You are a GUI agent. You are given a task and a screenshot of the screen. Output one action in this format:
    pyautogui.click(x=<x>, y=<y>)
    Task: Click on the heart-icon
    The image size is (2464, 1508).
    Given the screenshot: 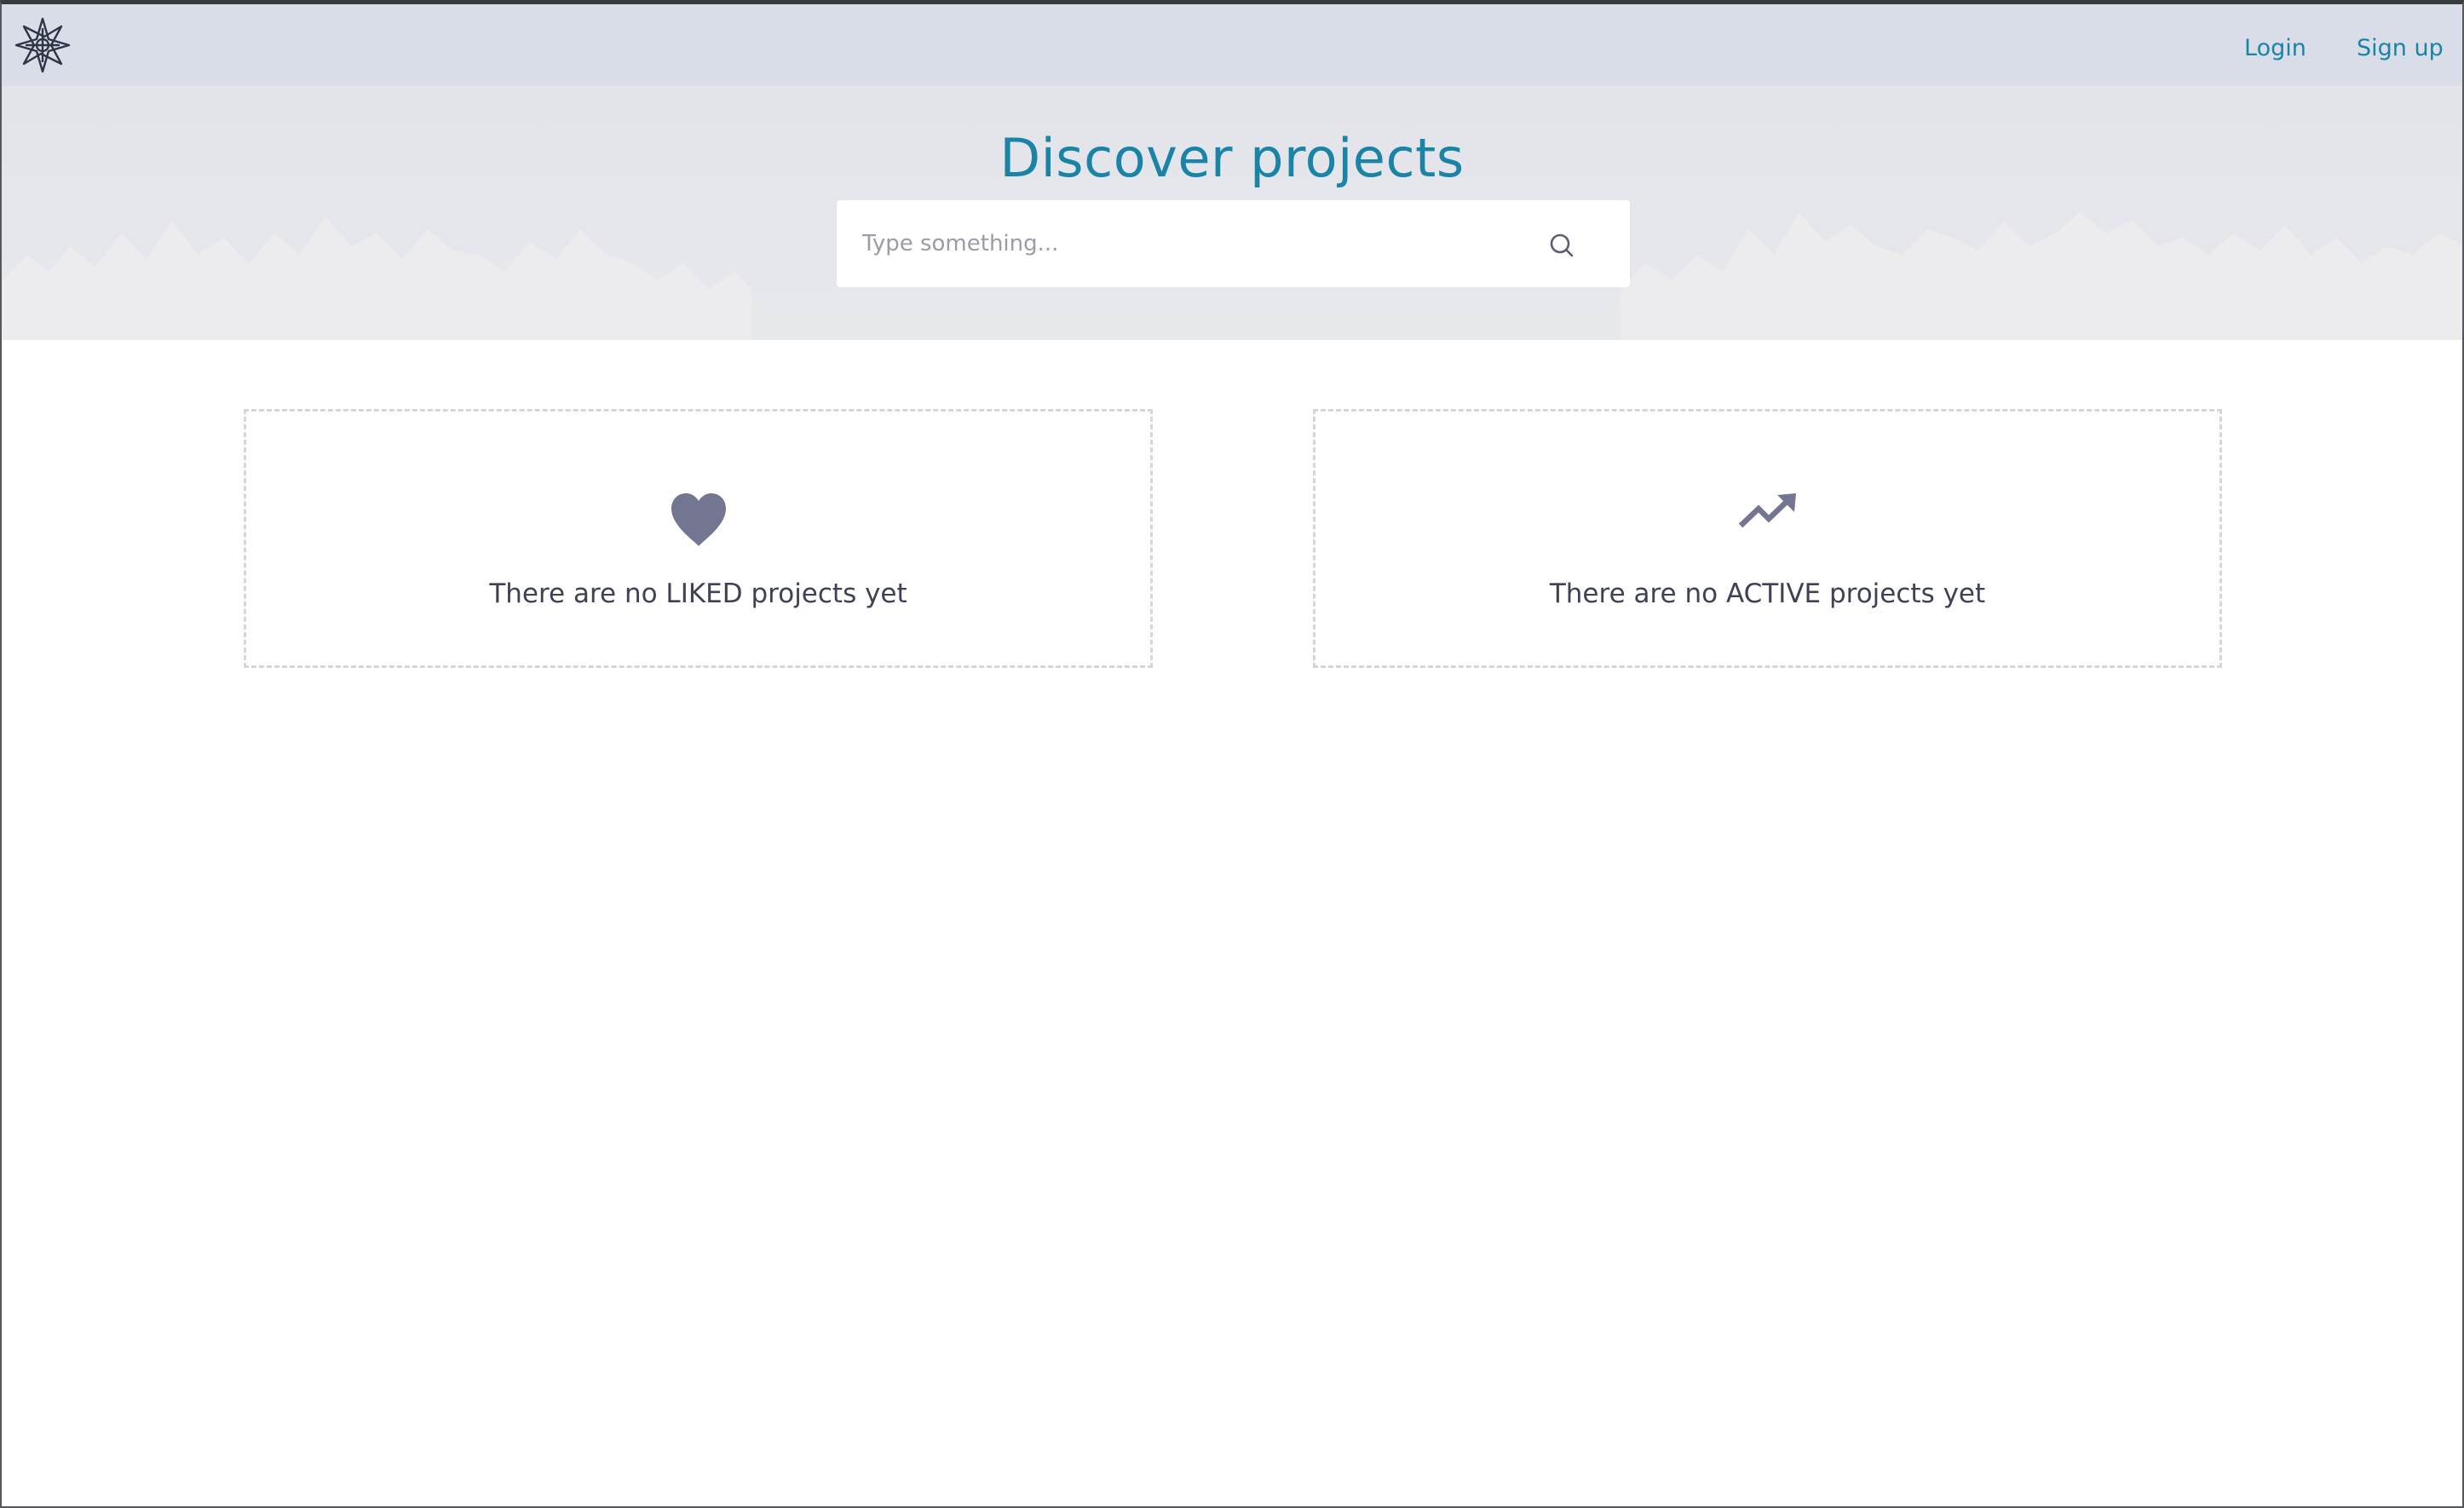 What is the action you would take?
    pyautogui.click(x=698, y=521)
    